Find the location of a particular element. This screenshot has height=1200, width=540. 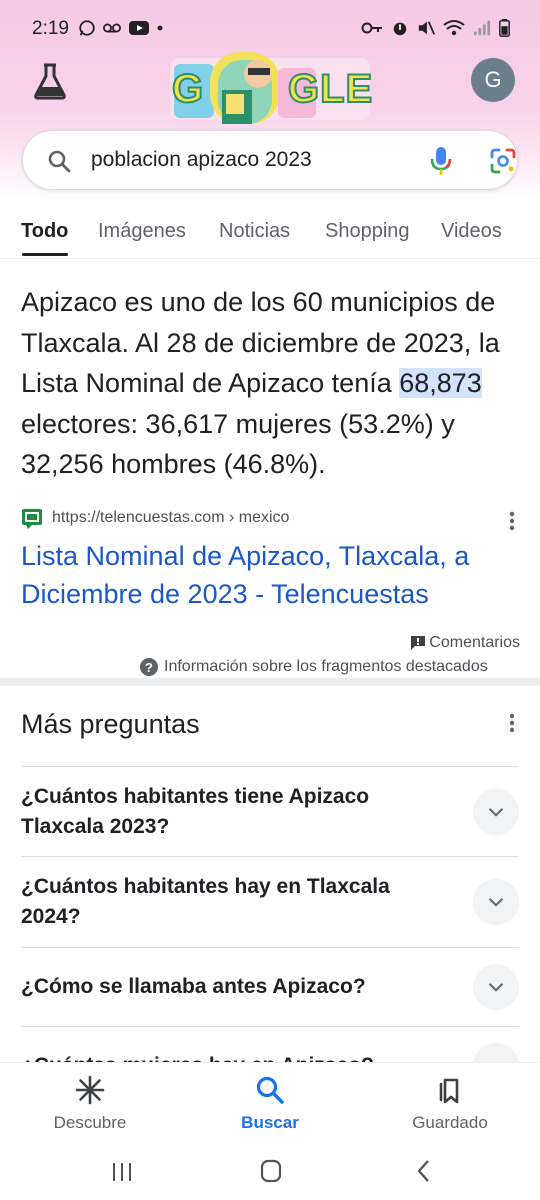

alarm-icon is located at coordinates (400, 29).